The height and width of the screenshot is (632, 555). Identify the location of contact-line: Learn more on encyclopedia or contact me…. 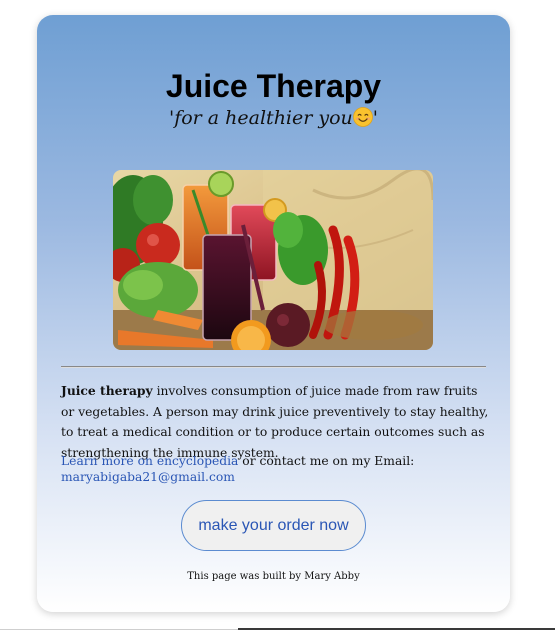
(275, 469).